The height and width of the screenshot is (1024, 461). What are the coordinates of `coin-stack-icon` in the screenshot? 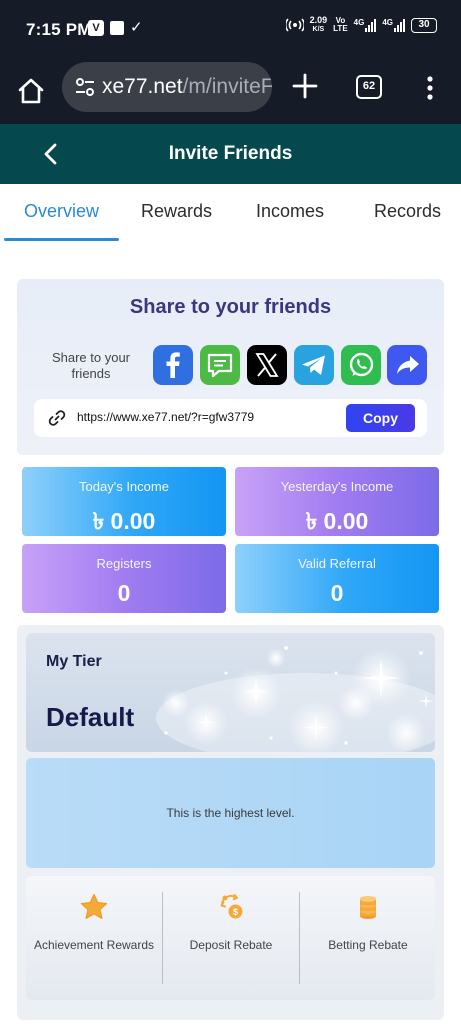 It's located at (368, 907).